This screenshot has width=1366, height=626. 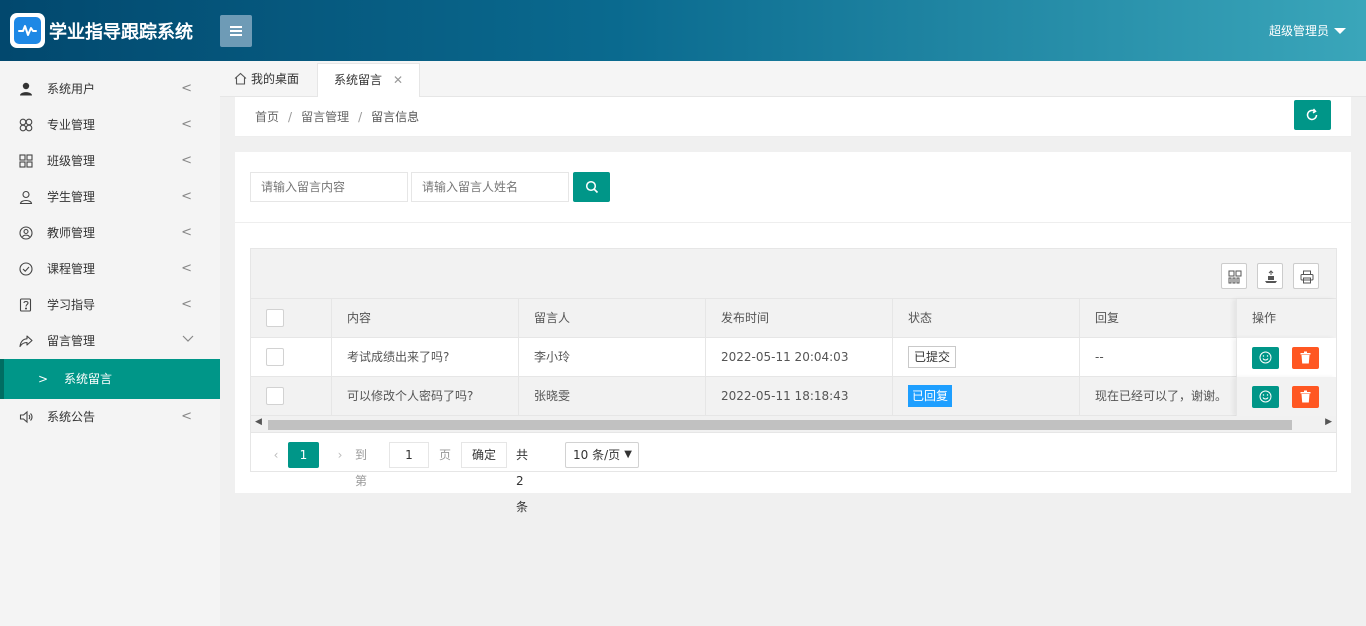 I want to click on scroll-right-icon: ▶, so click(x=1328, y=422).